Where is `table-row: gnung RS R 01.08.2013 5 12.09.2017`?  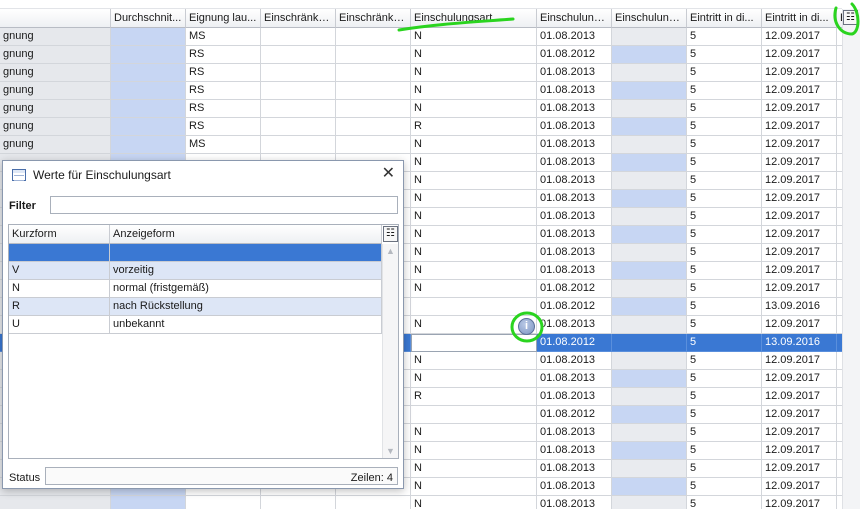 table-row: gnung RS R 01.08.2013 5 12.09.2017 is located at coordinates (424, 127).